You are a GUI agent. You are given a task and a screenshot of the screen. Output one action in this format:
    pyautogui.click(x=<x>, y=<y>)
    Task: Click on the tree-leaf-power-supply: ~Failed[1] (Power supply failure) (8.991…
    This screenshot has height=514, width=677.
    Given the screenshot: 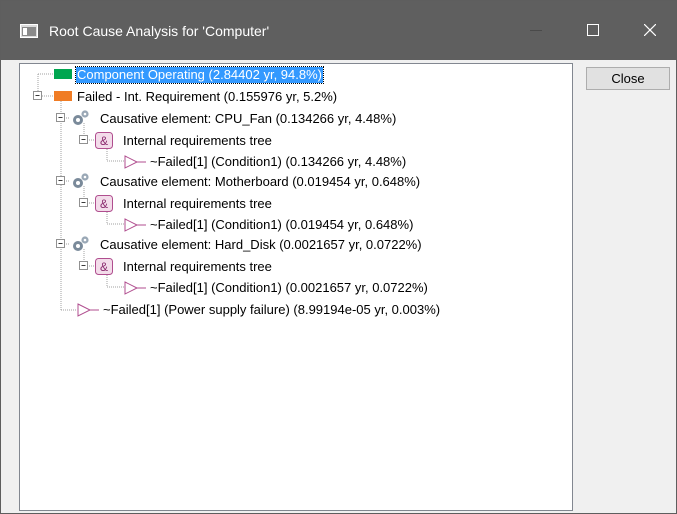 What is the action you would take?
    pyautogui.click(x=271, y=310)
    